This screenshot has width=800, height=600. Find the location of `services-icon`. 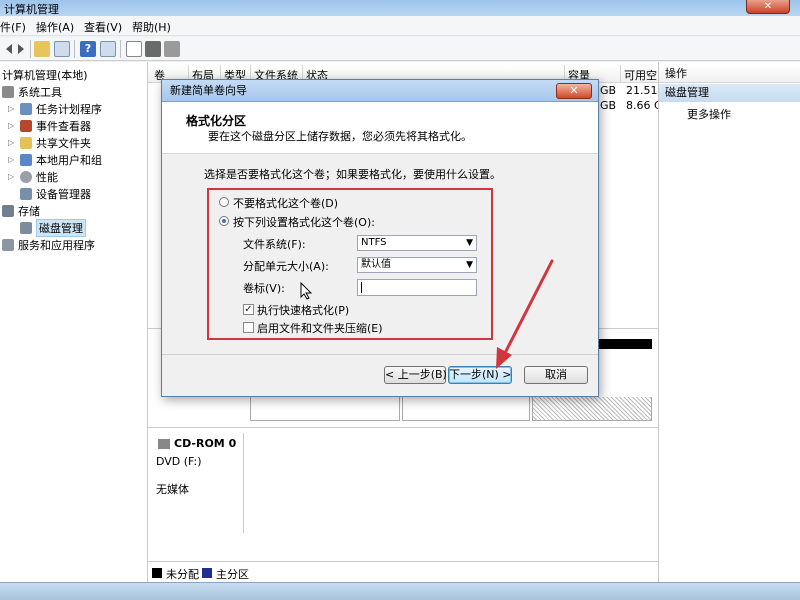

services-icon is located at coordinates (8, 244).